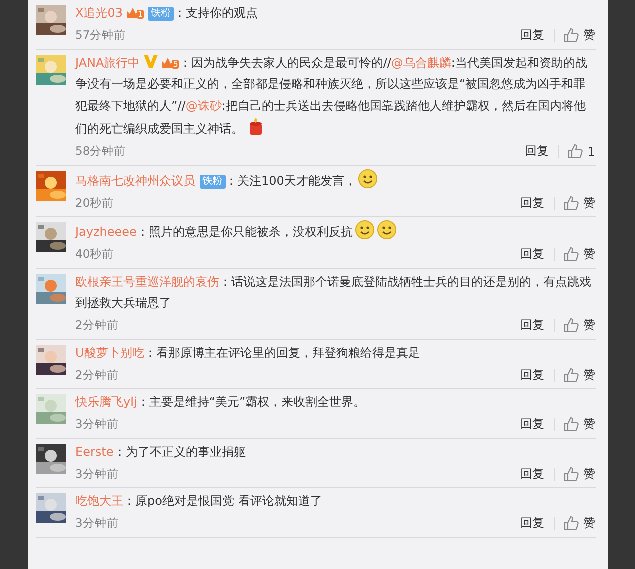  What do you see at coordinates (102, 151) in the screenshot?
I see `timestamp: 58分钟前` at bounding box center [102, 151].